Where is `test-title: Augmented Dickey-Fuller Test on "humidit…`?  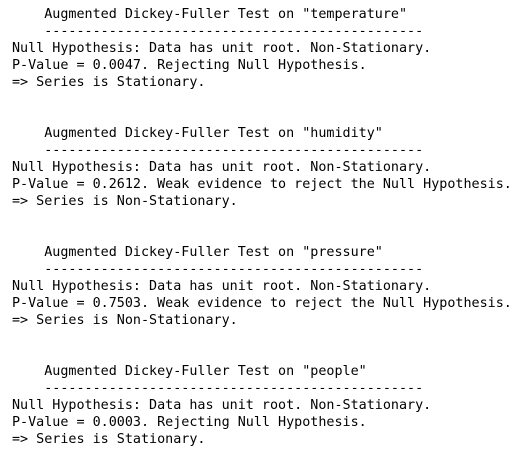 test-title: Augmented Dickey-Fuller Test on "humidit… is located at coordinates (197, 133).